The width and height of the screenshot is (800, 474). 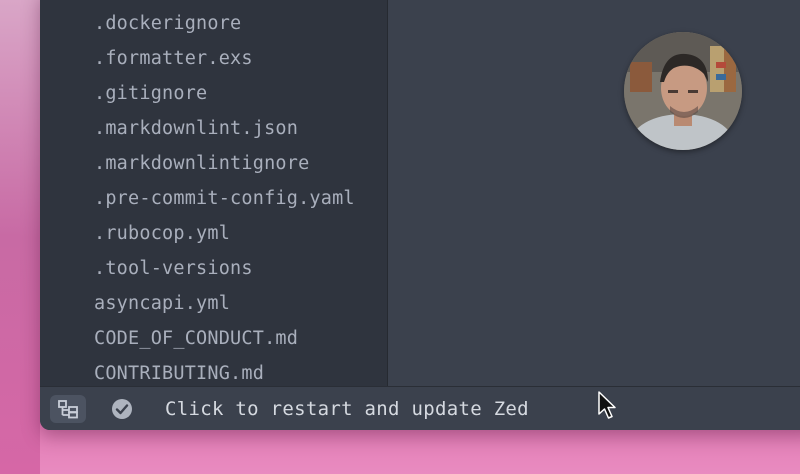 I want to click on project-tree-icon, so click(x=68, y=409).